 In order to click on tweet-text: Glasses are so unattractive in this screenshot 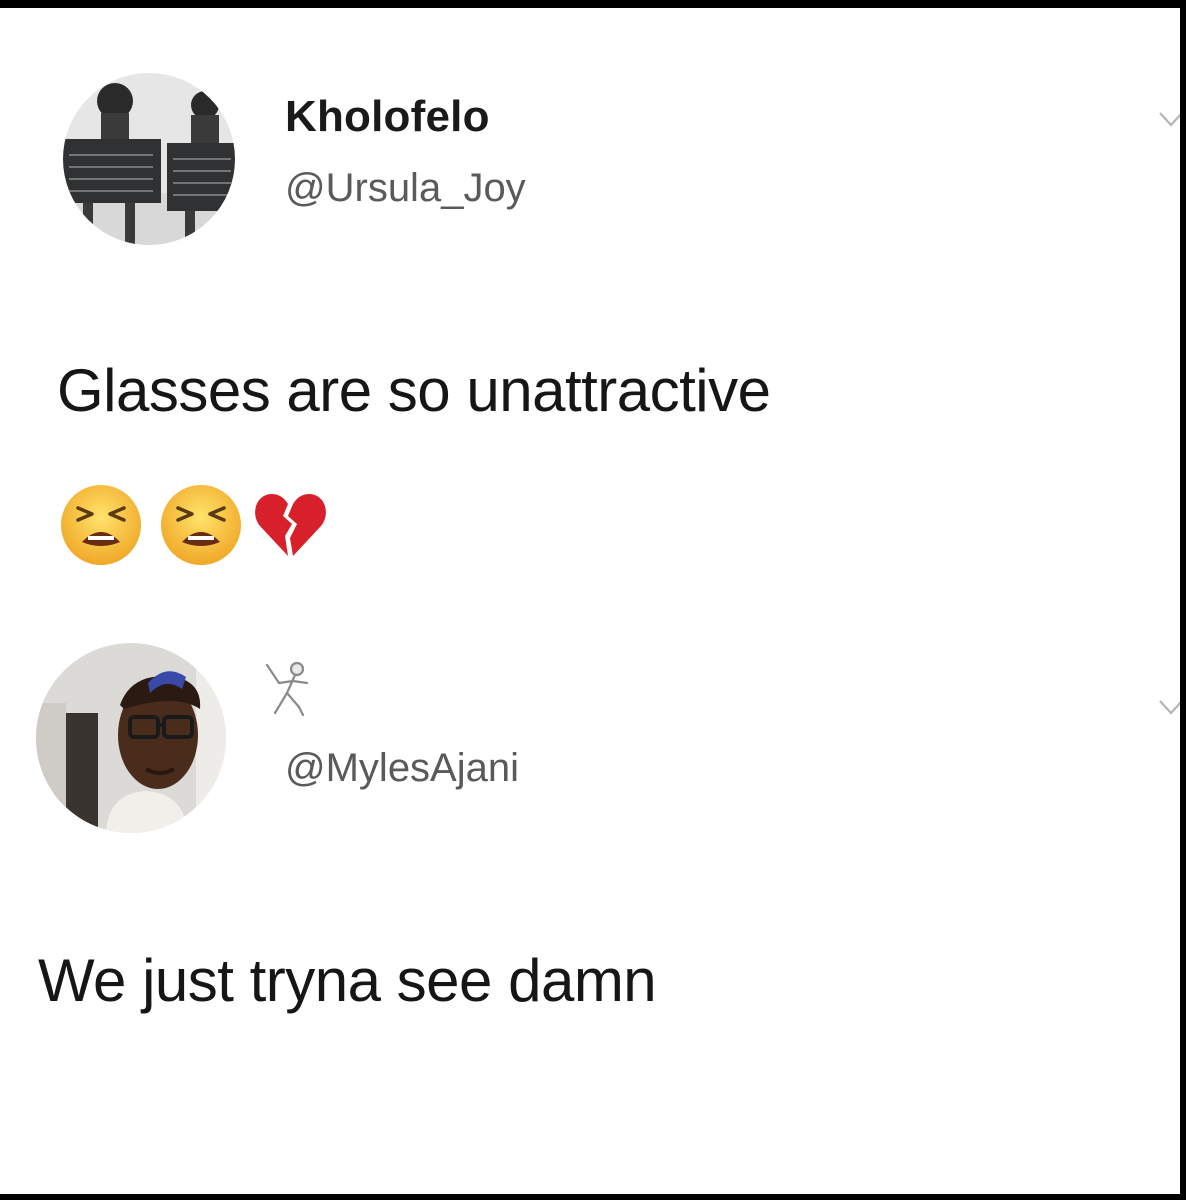, I will do `click(414, 390)`.